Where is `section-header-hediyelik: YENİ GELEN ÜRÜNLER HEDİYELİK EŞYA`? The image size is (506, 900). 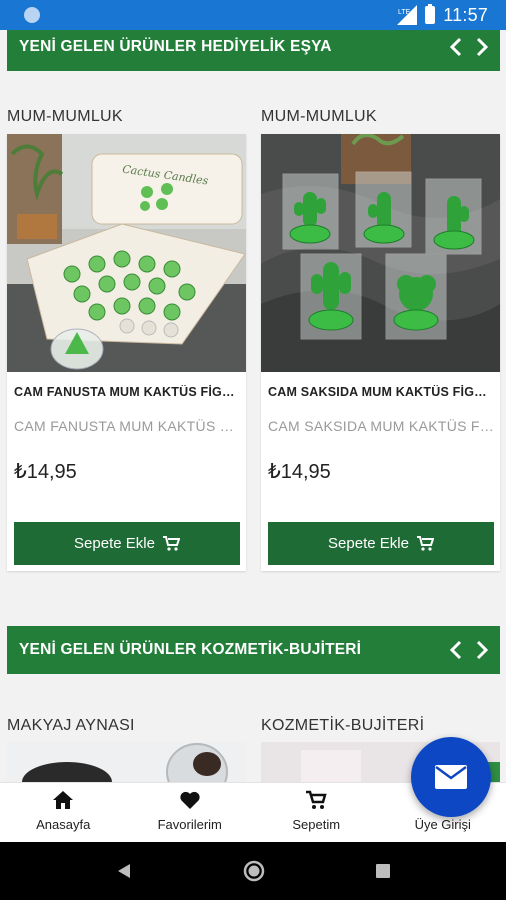
section-header-hediyelik: YENİ GELEN ÜRÜNLER HEDİYELİK EŞYA is located at coordinates (253, 50).